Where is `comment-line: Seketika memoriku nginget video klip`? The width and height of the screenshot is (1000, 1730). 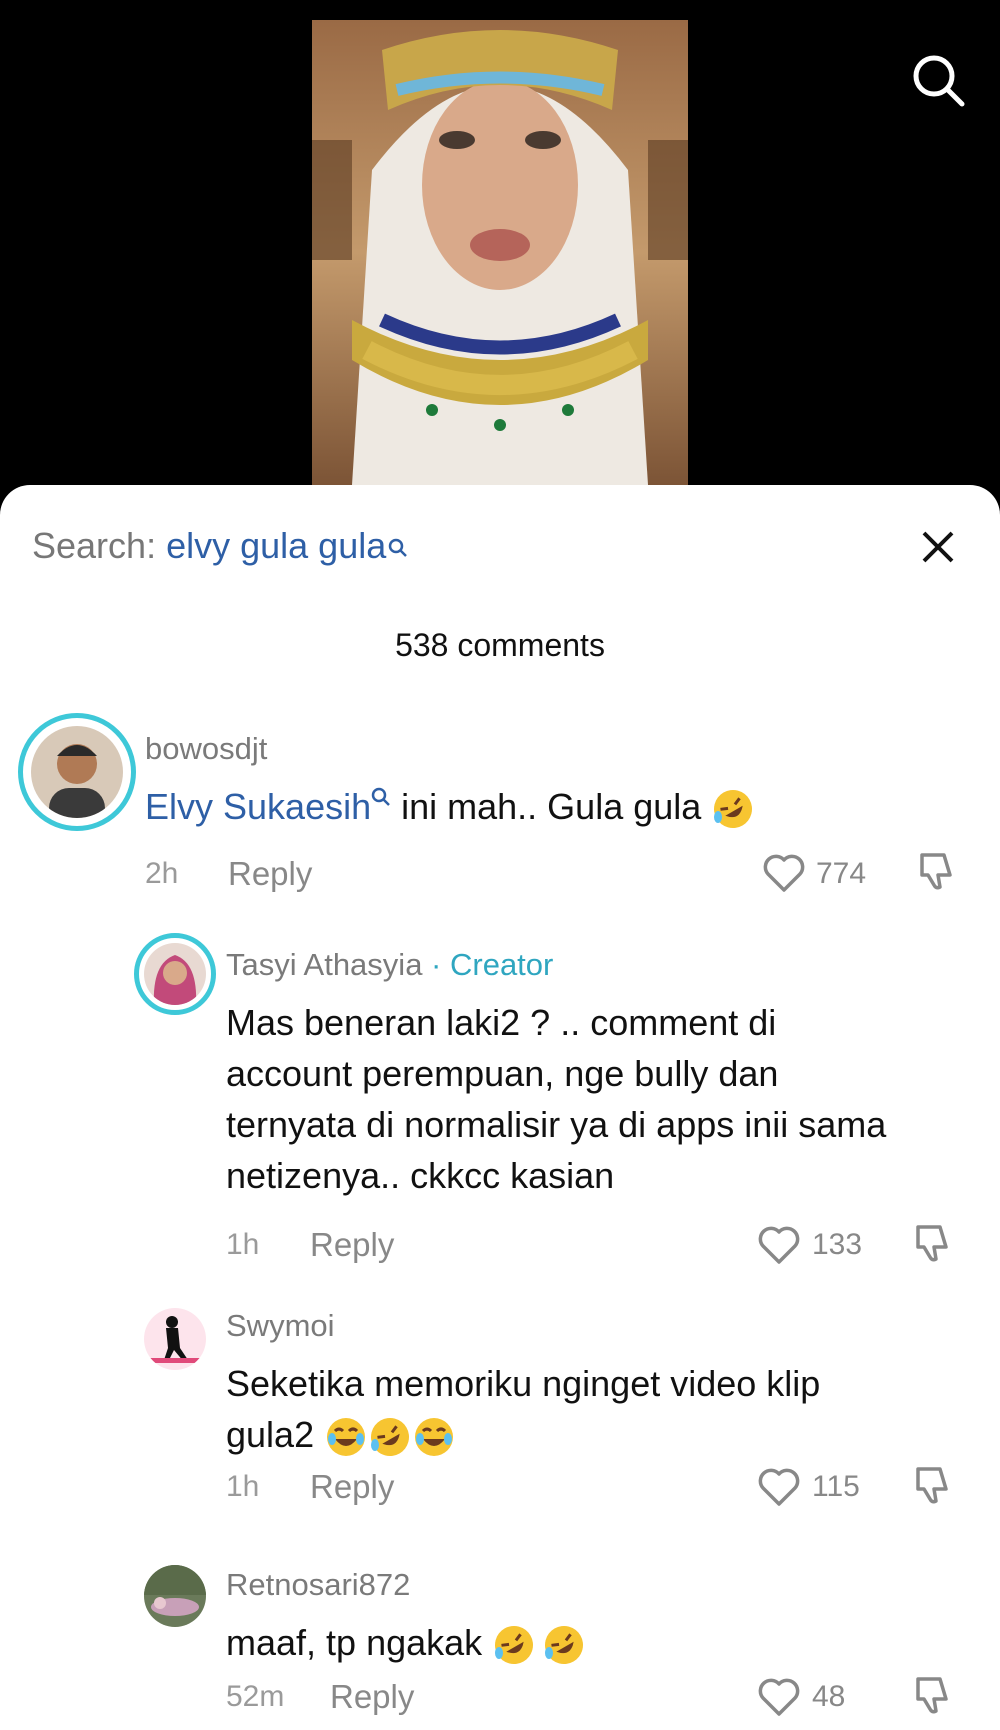 comment-line: Seketika memoriku nginget video klip is located at coordinates (523, 1383).